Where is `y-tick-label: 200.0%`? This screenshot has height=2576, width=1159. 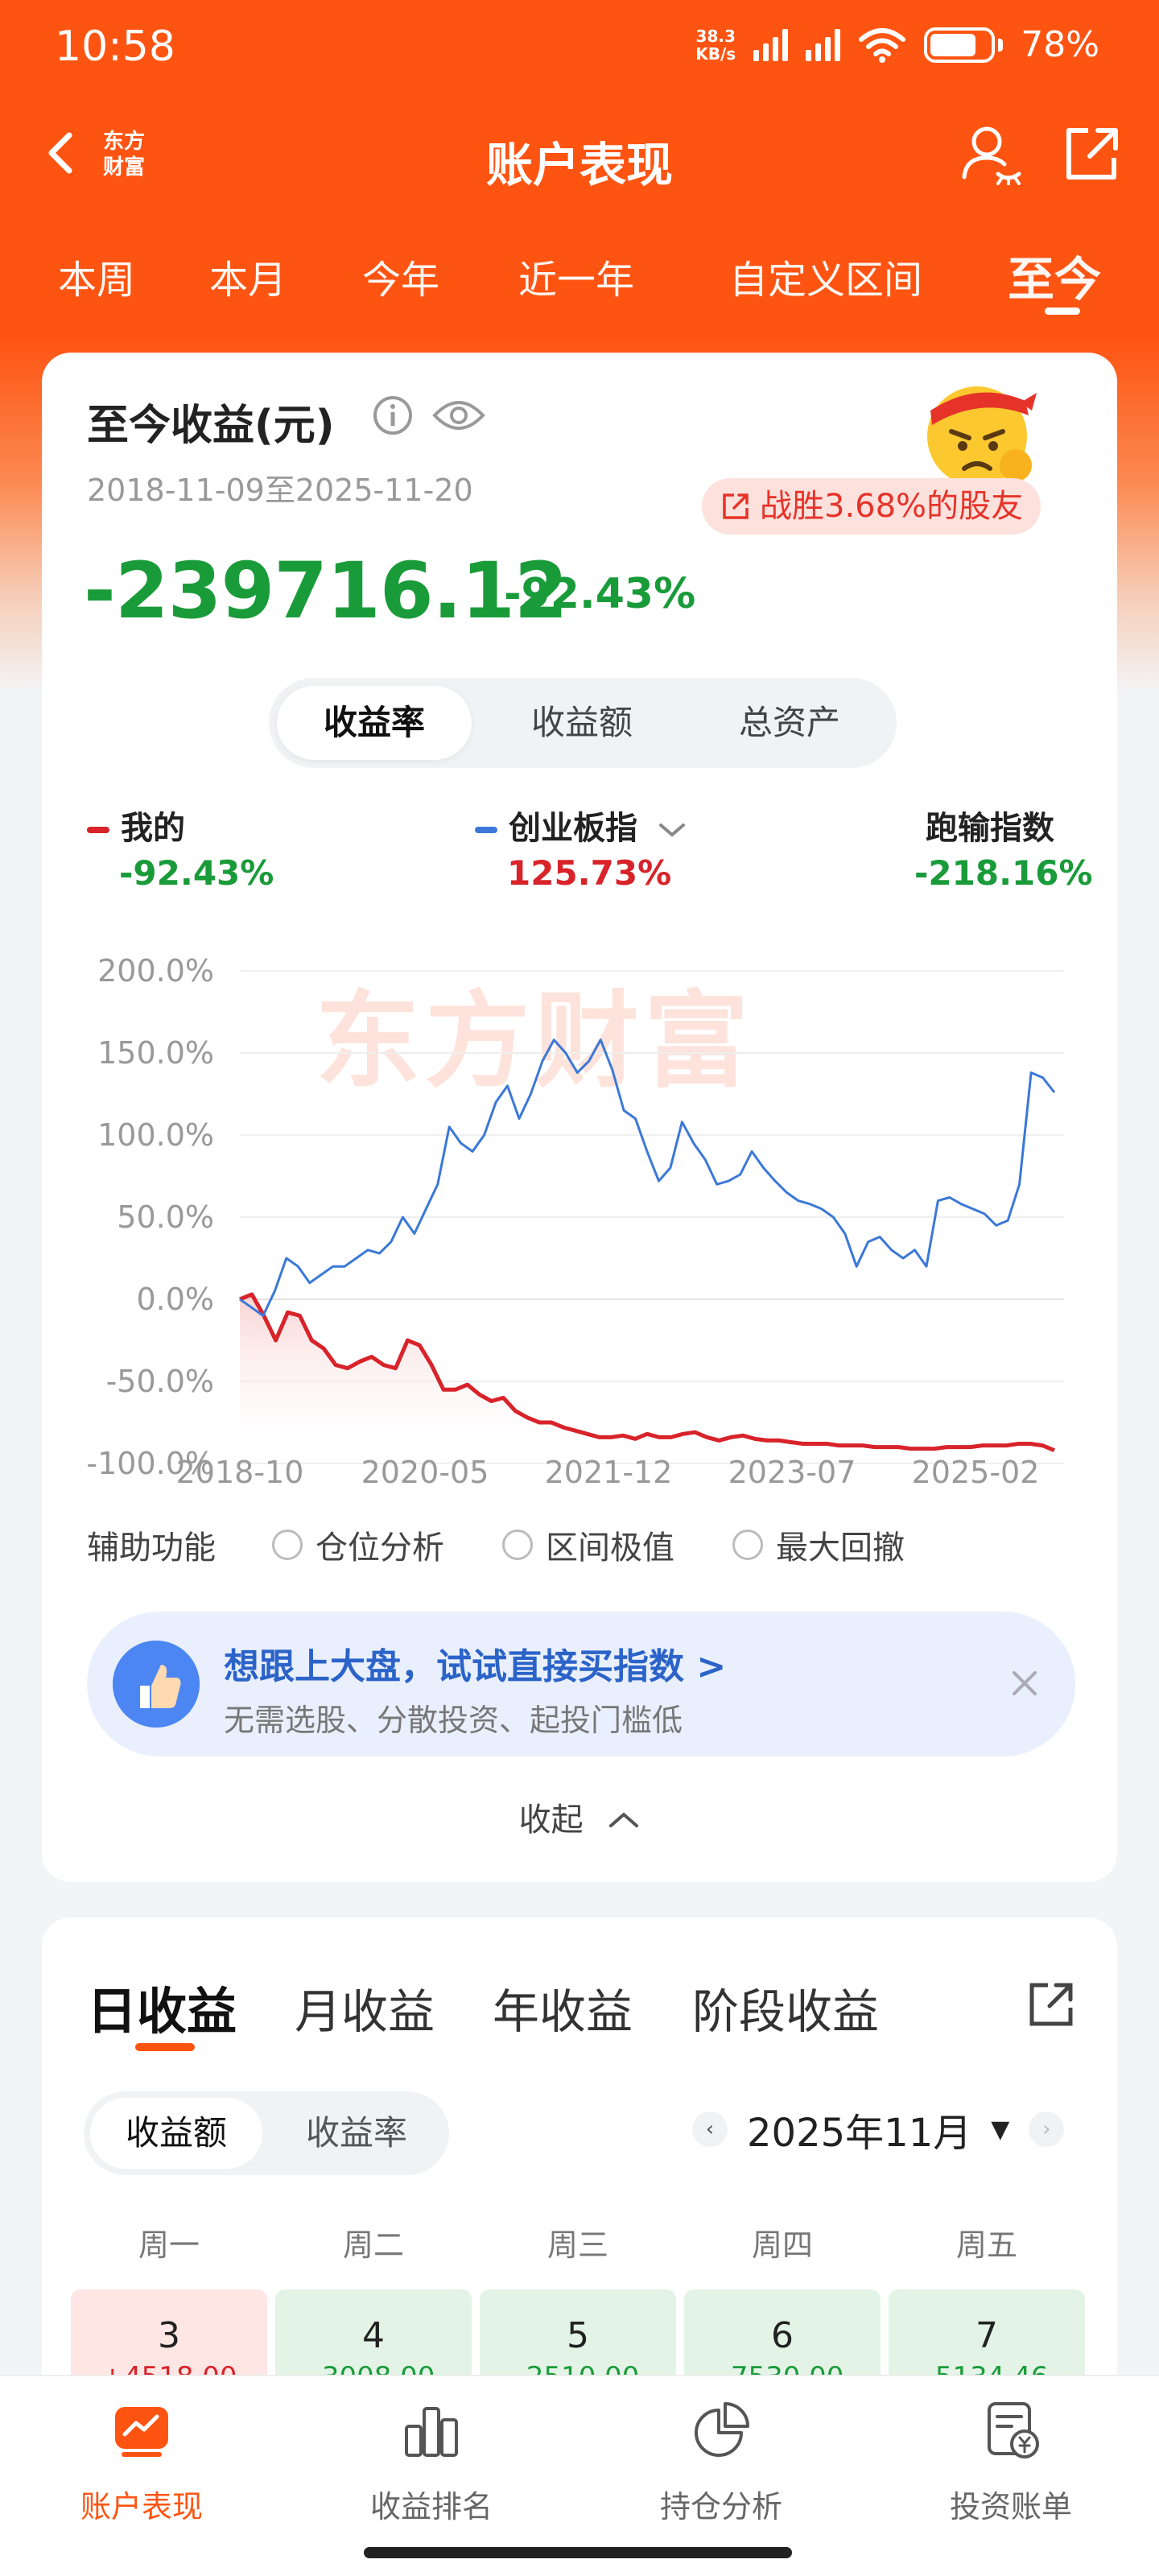
y-tick-label: 200.0% is located at coordinates (155, 971).